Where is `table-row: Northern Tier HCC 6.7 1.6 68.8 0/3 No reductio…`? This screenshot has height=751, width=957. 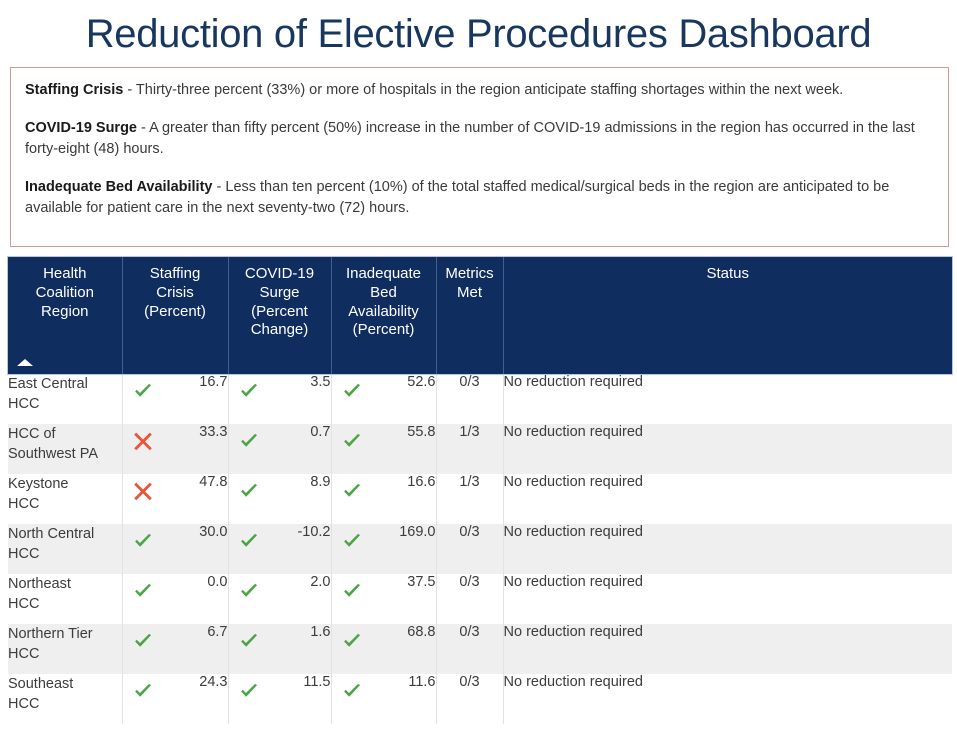
table-row: Northern Tier HCC 6.7 1.6 68.8 0/3 No reductio… is located at coordinates (480, 649).